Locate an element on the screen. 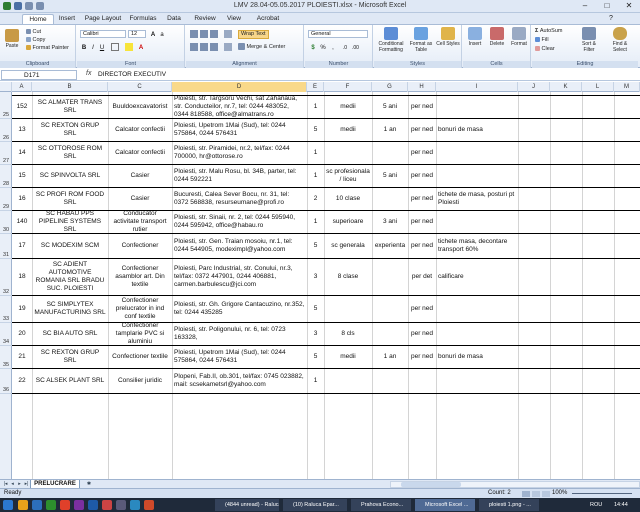 This screenshot has width=640, height=512. page-break-view-icon is located at coordinates (546, 494).